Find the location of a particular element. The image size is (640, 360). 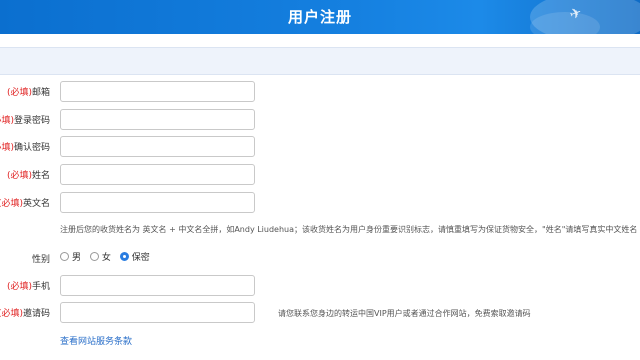

password-field is located at coordinates (157, 119).